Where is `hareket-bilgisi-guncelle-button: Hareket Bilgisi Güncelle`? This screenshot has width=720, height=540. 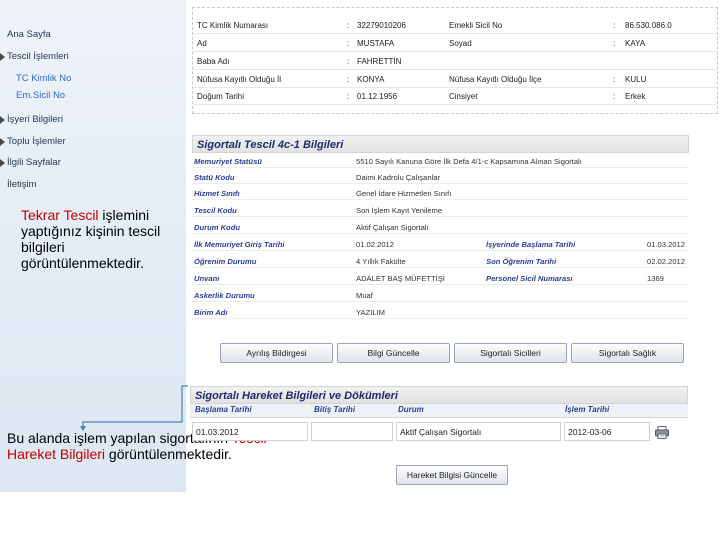
hareket-bilgisi-guncelle-button: Hareket Bilgisi Güncelle is located at coordinates (452, 475).